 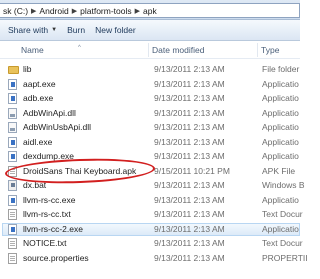 What do you see at coordinates (49, 200) in the screenshot?
I see `file-name: llvm-rs-cc.exe` at bounding box center [49, 200].